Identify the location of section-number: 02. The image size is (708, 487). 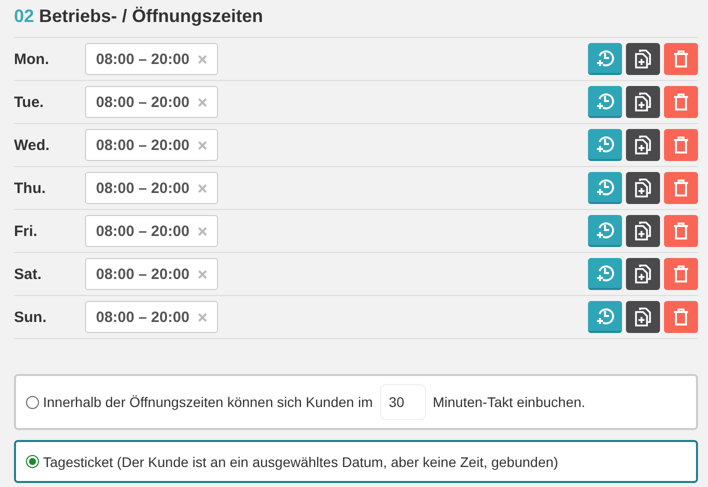
(24, 16).